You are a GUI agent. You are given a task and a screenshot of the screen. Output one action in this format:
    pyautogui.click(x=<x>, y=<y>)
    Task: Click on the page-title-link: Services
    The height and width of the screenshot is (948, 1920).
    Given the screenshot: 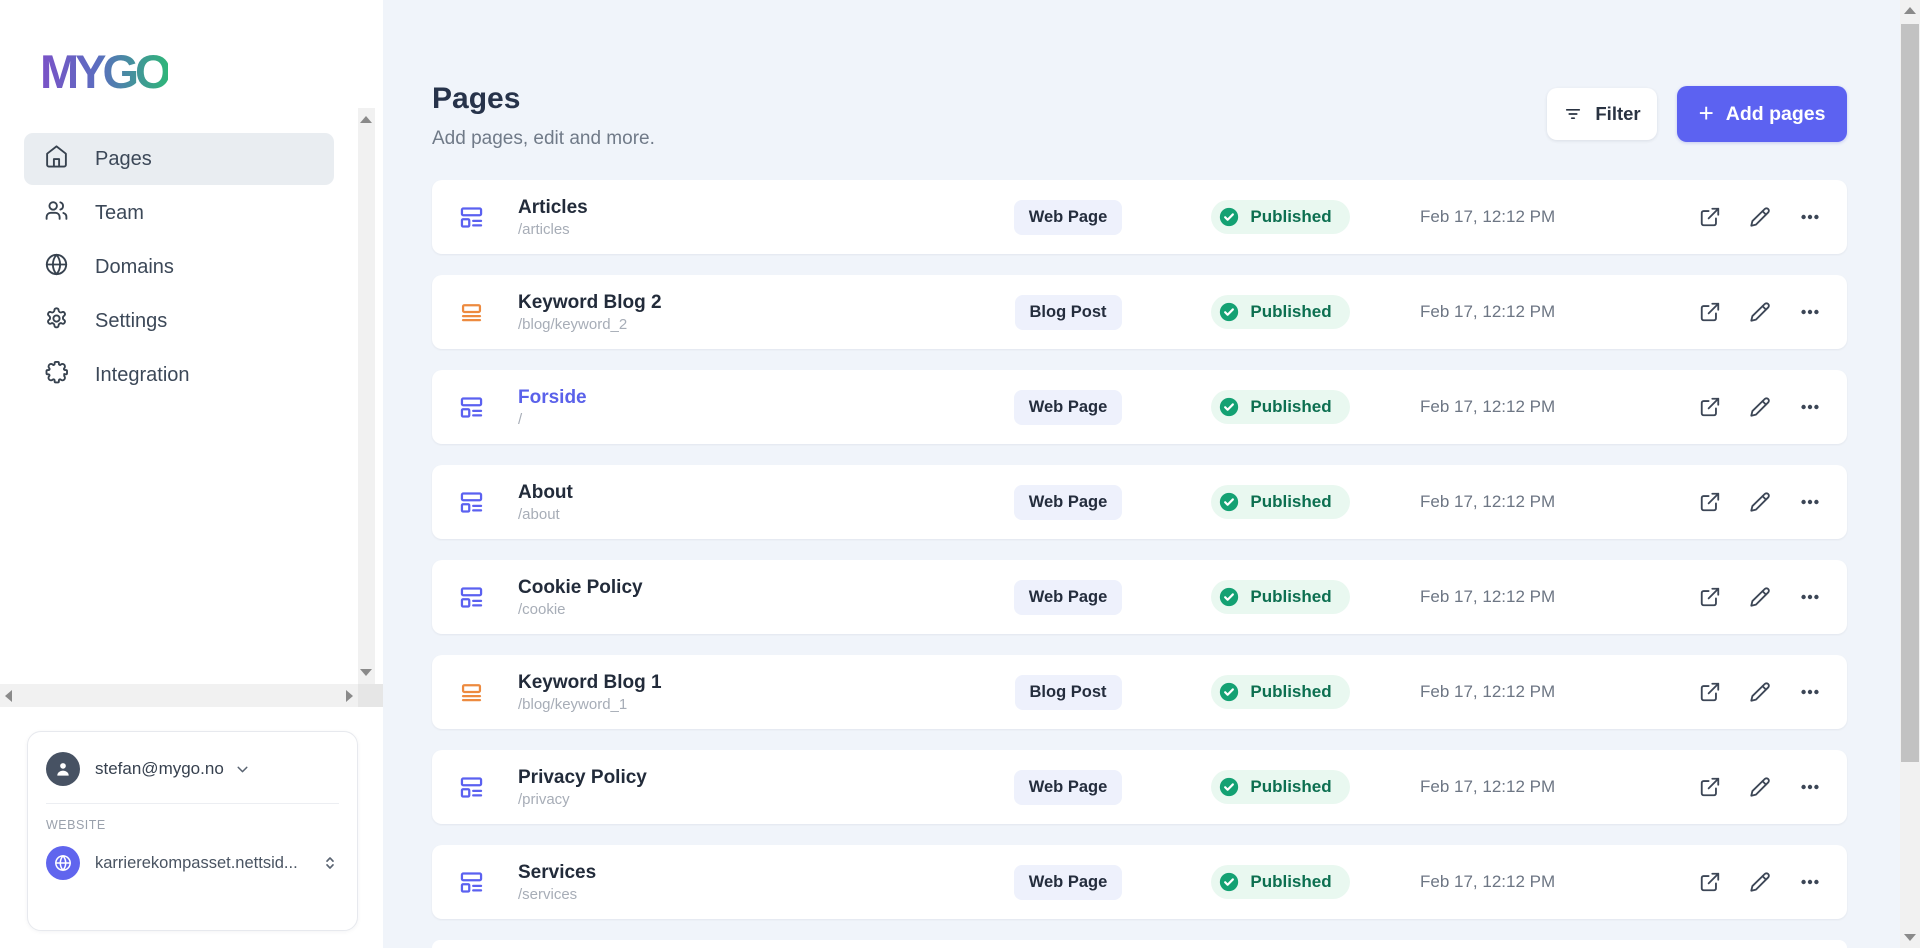 What is the action you would take?
    pyautogui.click(x=745, y=873)
    